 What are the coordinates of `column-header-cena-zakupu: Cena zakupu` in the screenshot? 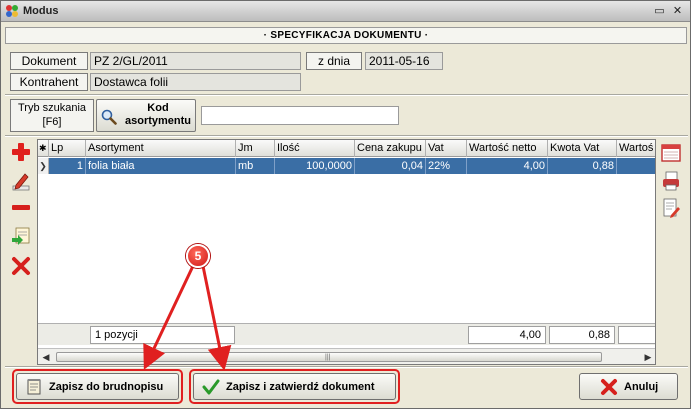 It's located at (390, 148).